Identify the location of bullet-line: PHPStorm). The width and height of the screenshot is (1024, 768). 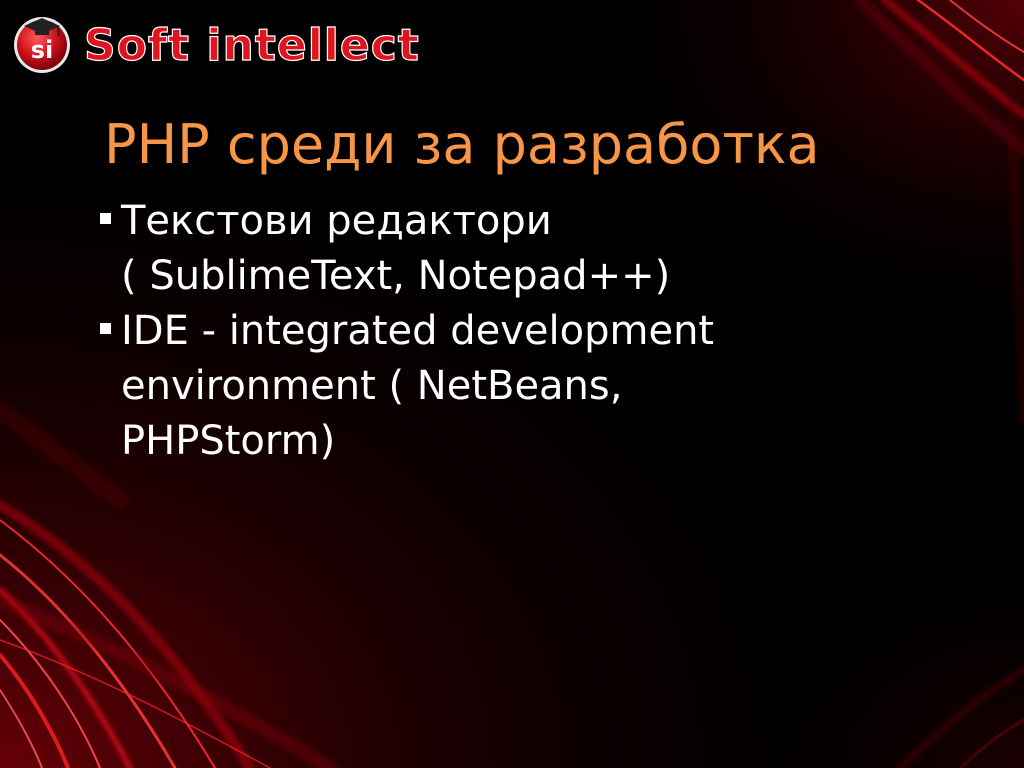
(228, 441).